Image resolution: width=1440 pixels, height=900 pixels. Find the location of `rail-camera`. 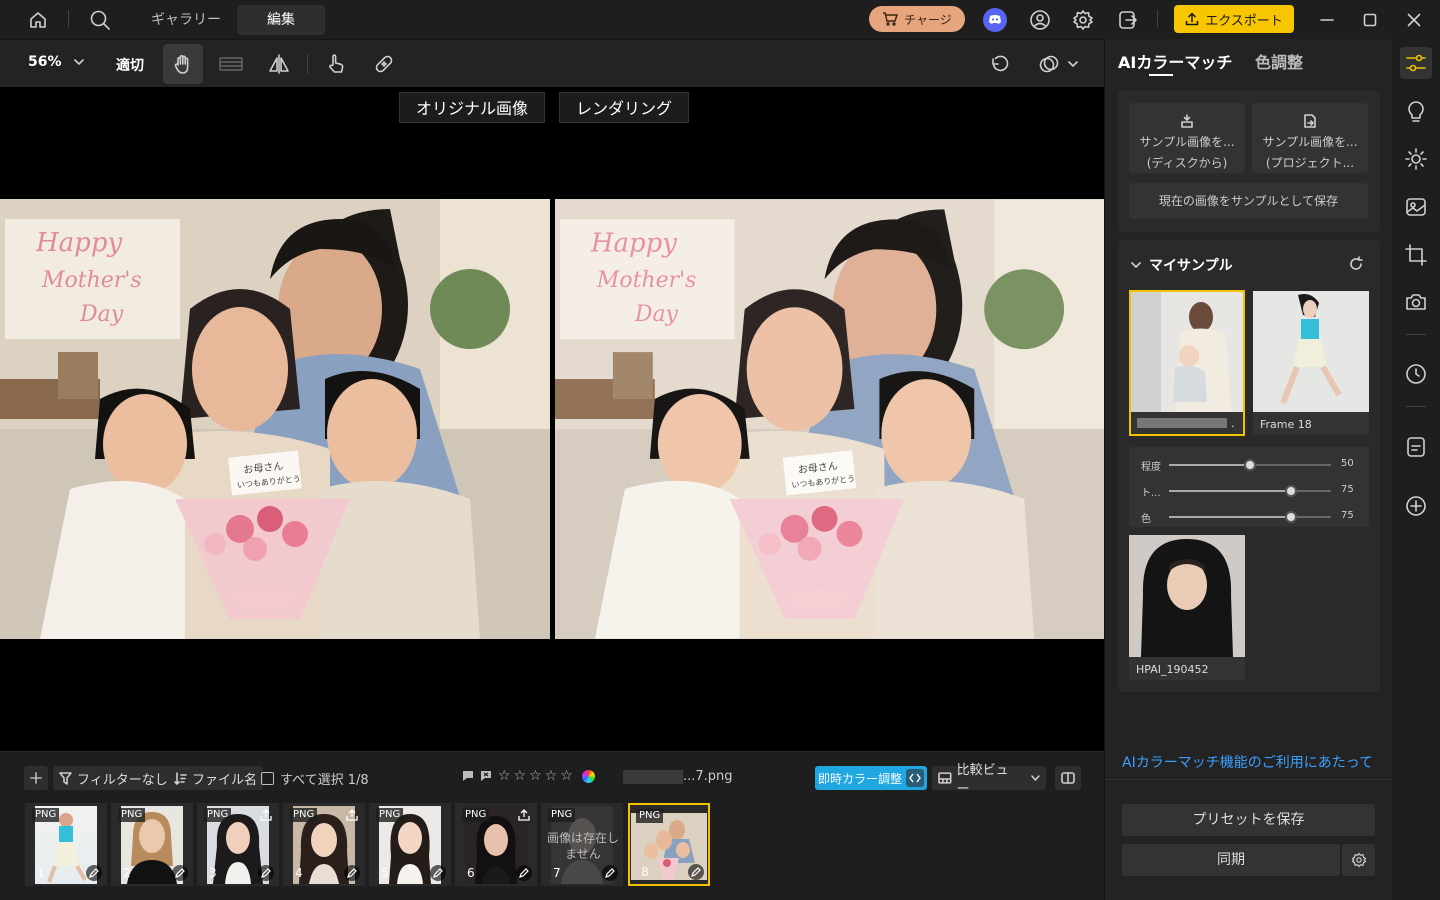

rail-camera is located at coordinates (1416, 302).